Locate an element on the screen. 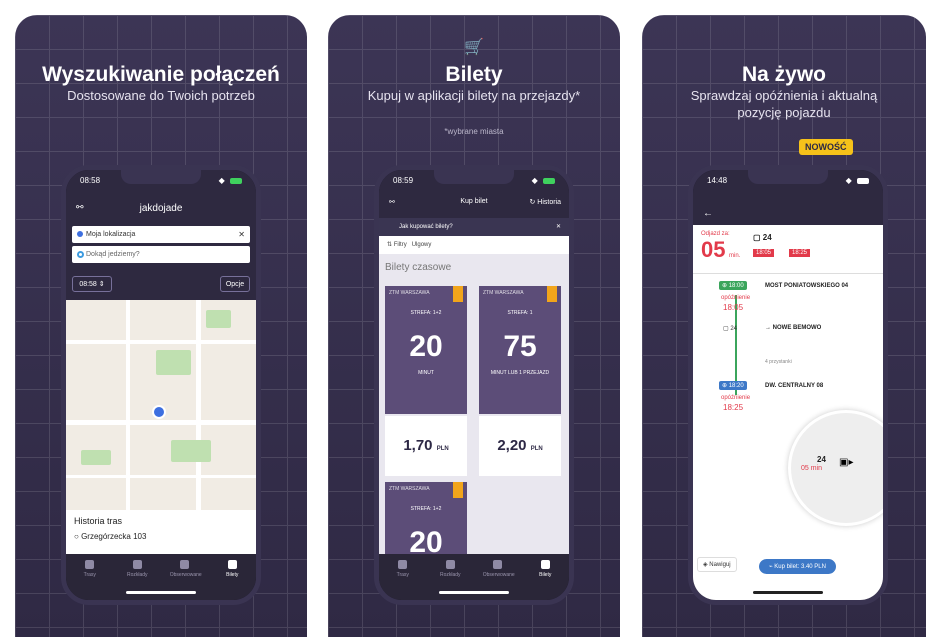 The height and width of the screenshot is (637, 926). route-line: ▢ 24 is located at coordinates (730, 329).